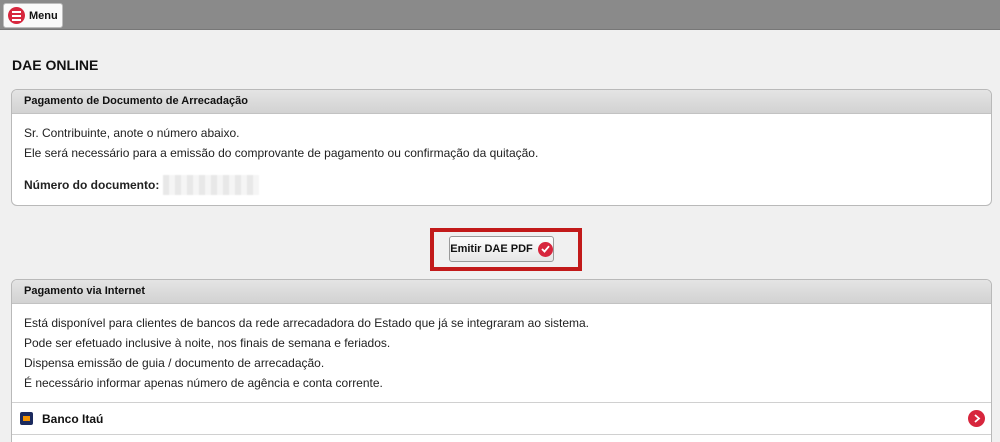  I want to click on check-icon, so click(545, 249).